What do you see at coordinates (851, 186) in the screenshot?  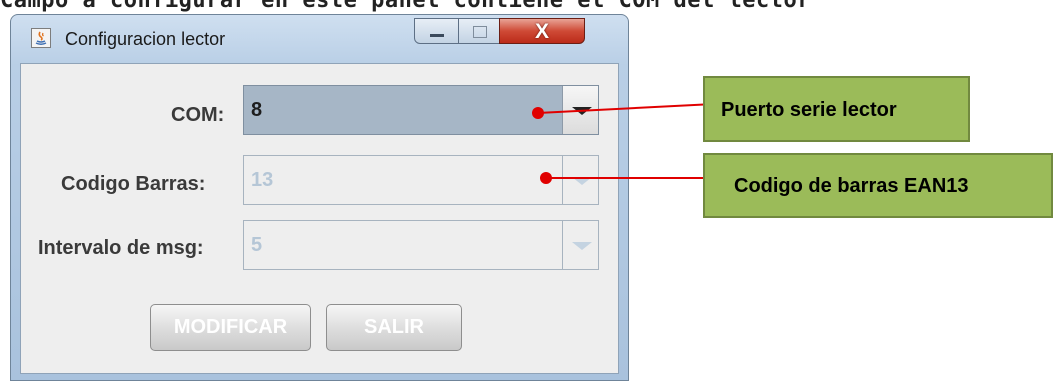 I see `barcode-callout-text: Codigo de barras EAN13` at bounding box center [851, 186].